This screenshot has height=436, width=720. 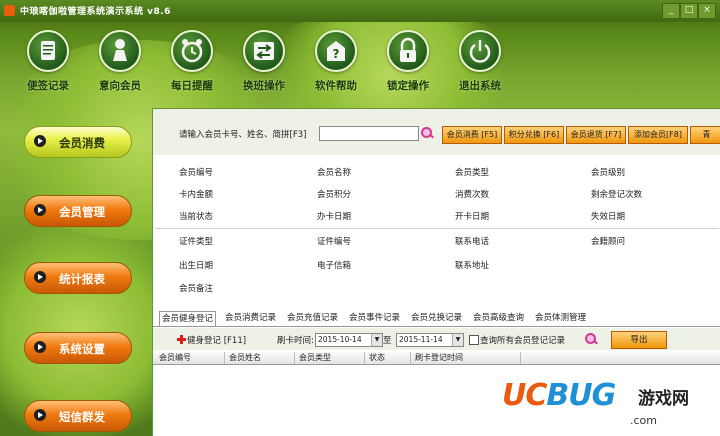 What do you see at coordinates (78, 278) in the screenshot?
I see `sidebar-item-reports: 统计报表` at bounding box center [78, 278].